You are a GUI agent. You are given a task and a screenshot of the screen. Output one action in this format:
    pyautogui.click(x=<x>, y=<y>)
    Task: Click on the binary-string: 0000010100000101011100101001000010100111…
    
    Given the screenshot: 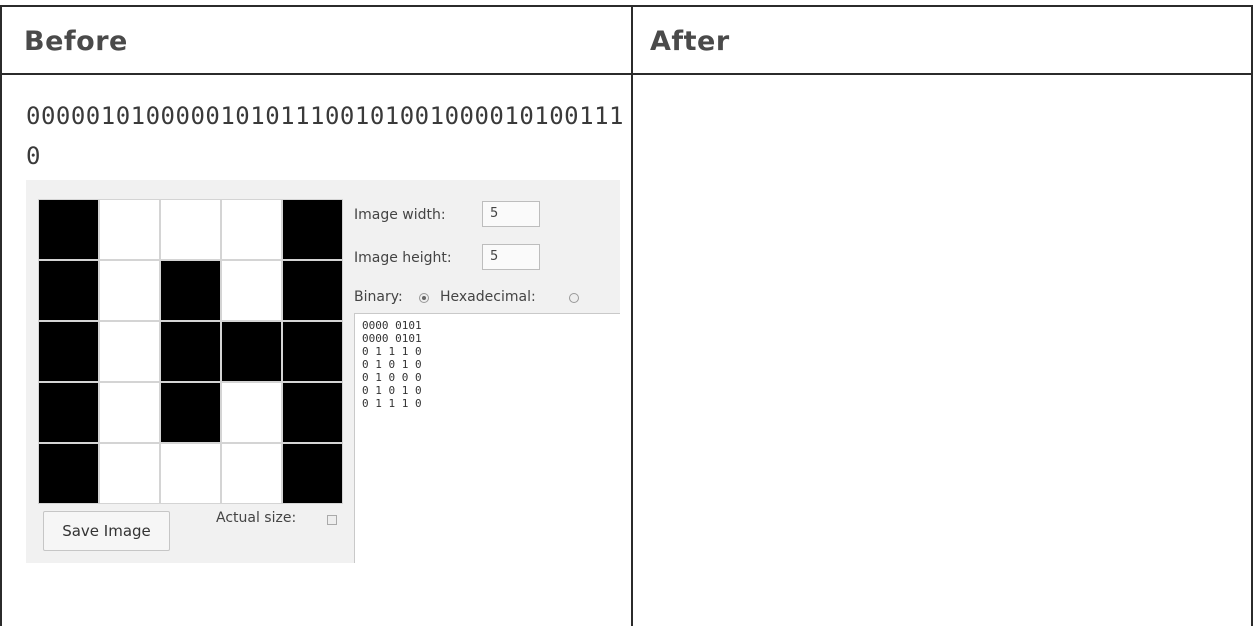 What is the action you would take?
    pyautogui.click(x=325, y=136)
    